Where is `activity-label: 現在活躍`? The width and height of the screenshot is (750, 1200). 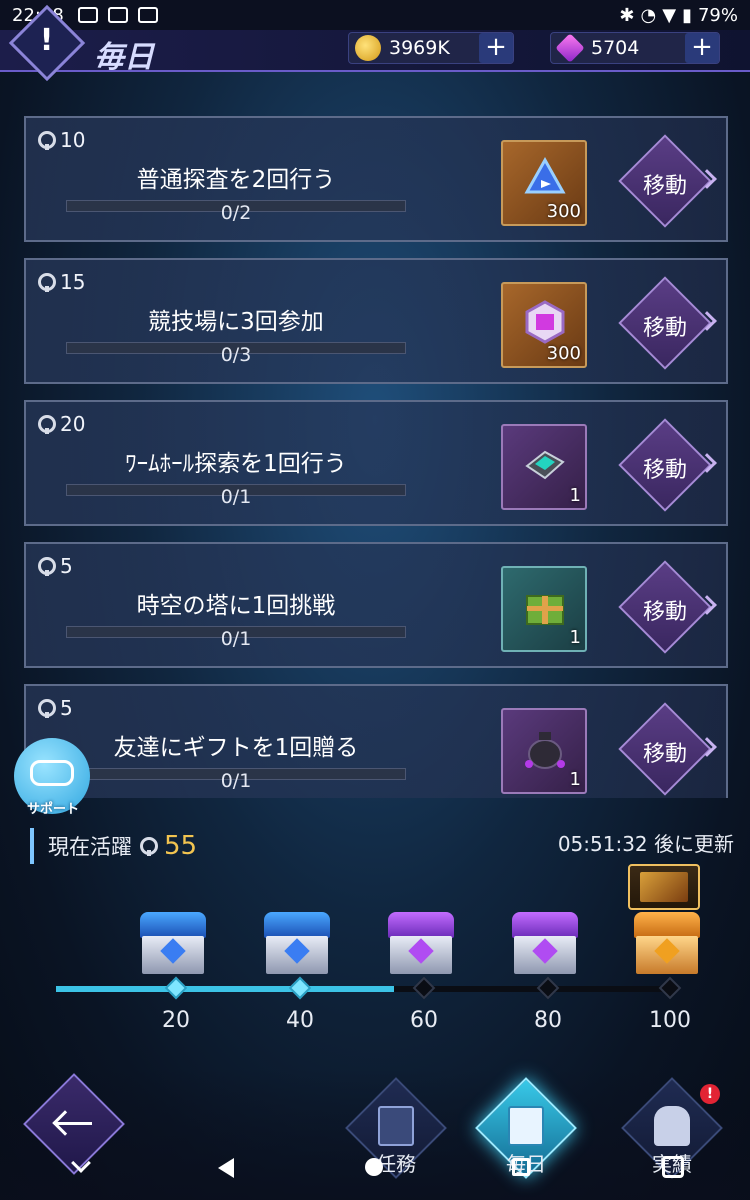 activity-label: 現在活躍 is located at coordinates (90, 847).